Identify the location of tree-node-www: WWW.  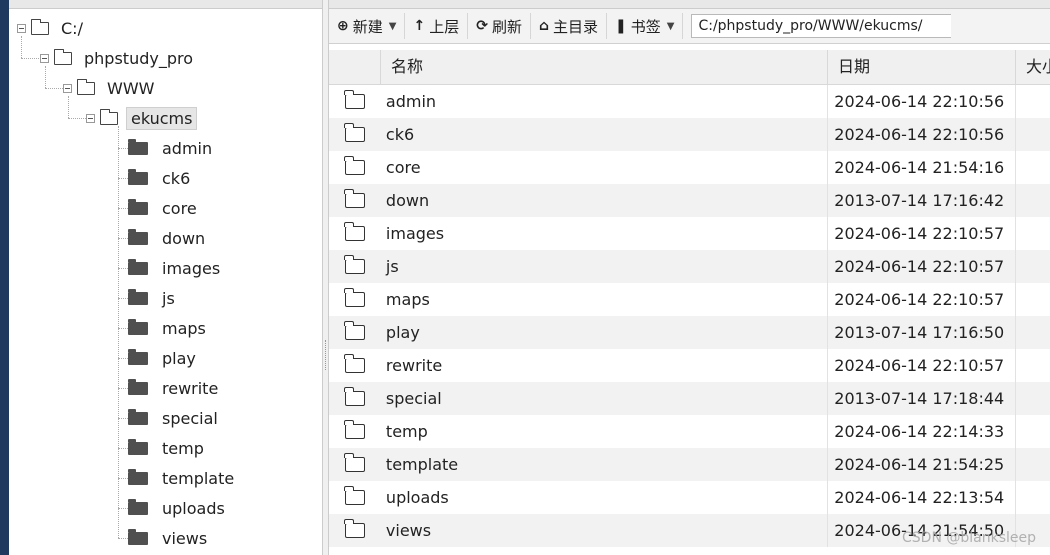
(110, 88).